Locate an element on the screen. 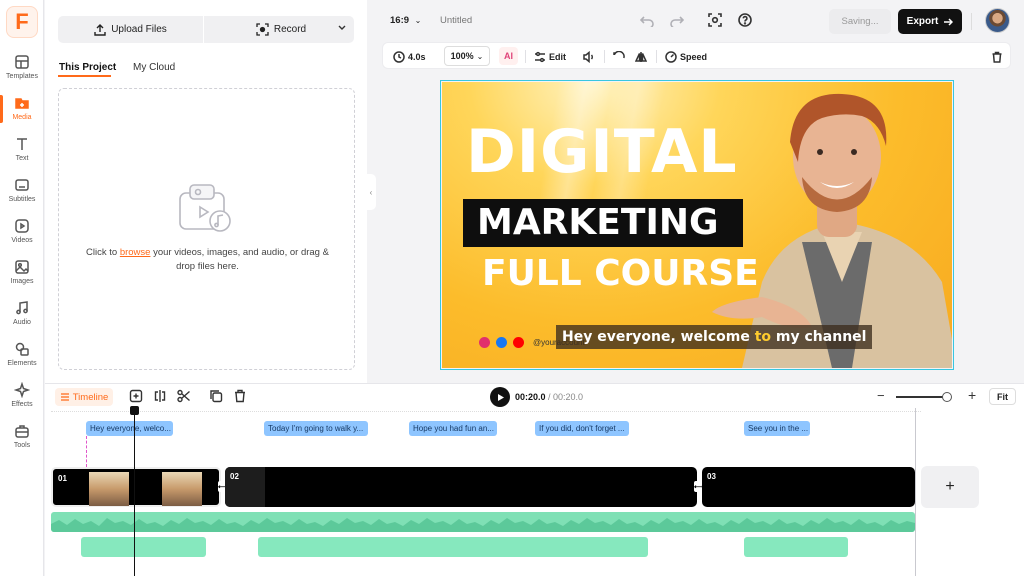 The image size is (1024, 576). timeline-ruler is located at coordinates (486, 411).